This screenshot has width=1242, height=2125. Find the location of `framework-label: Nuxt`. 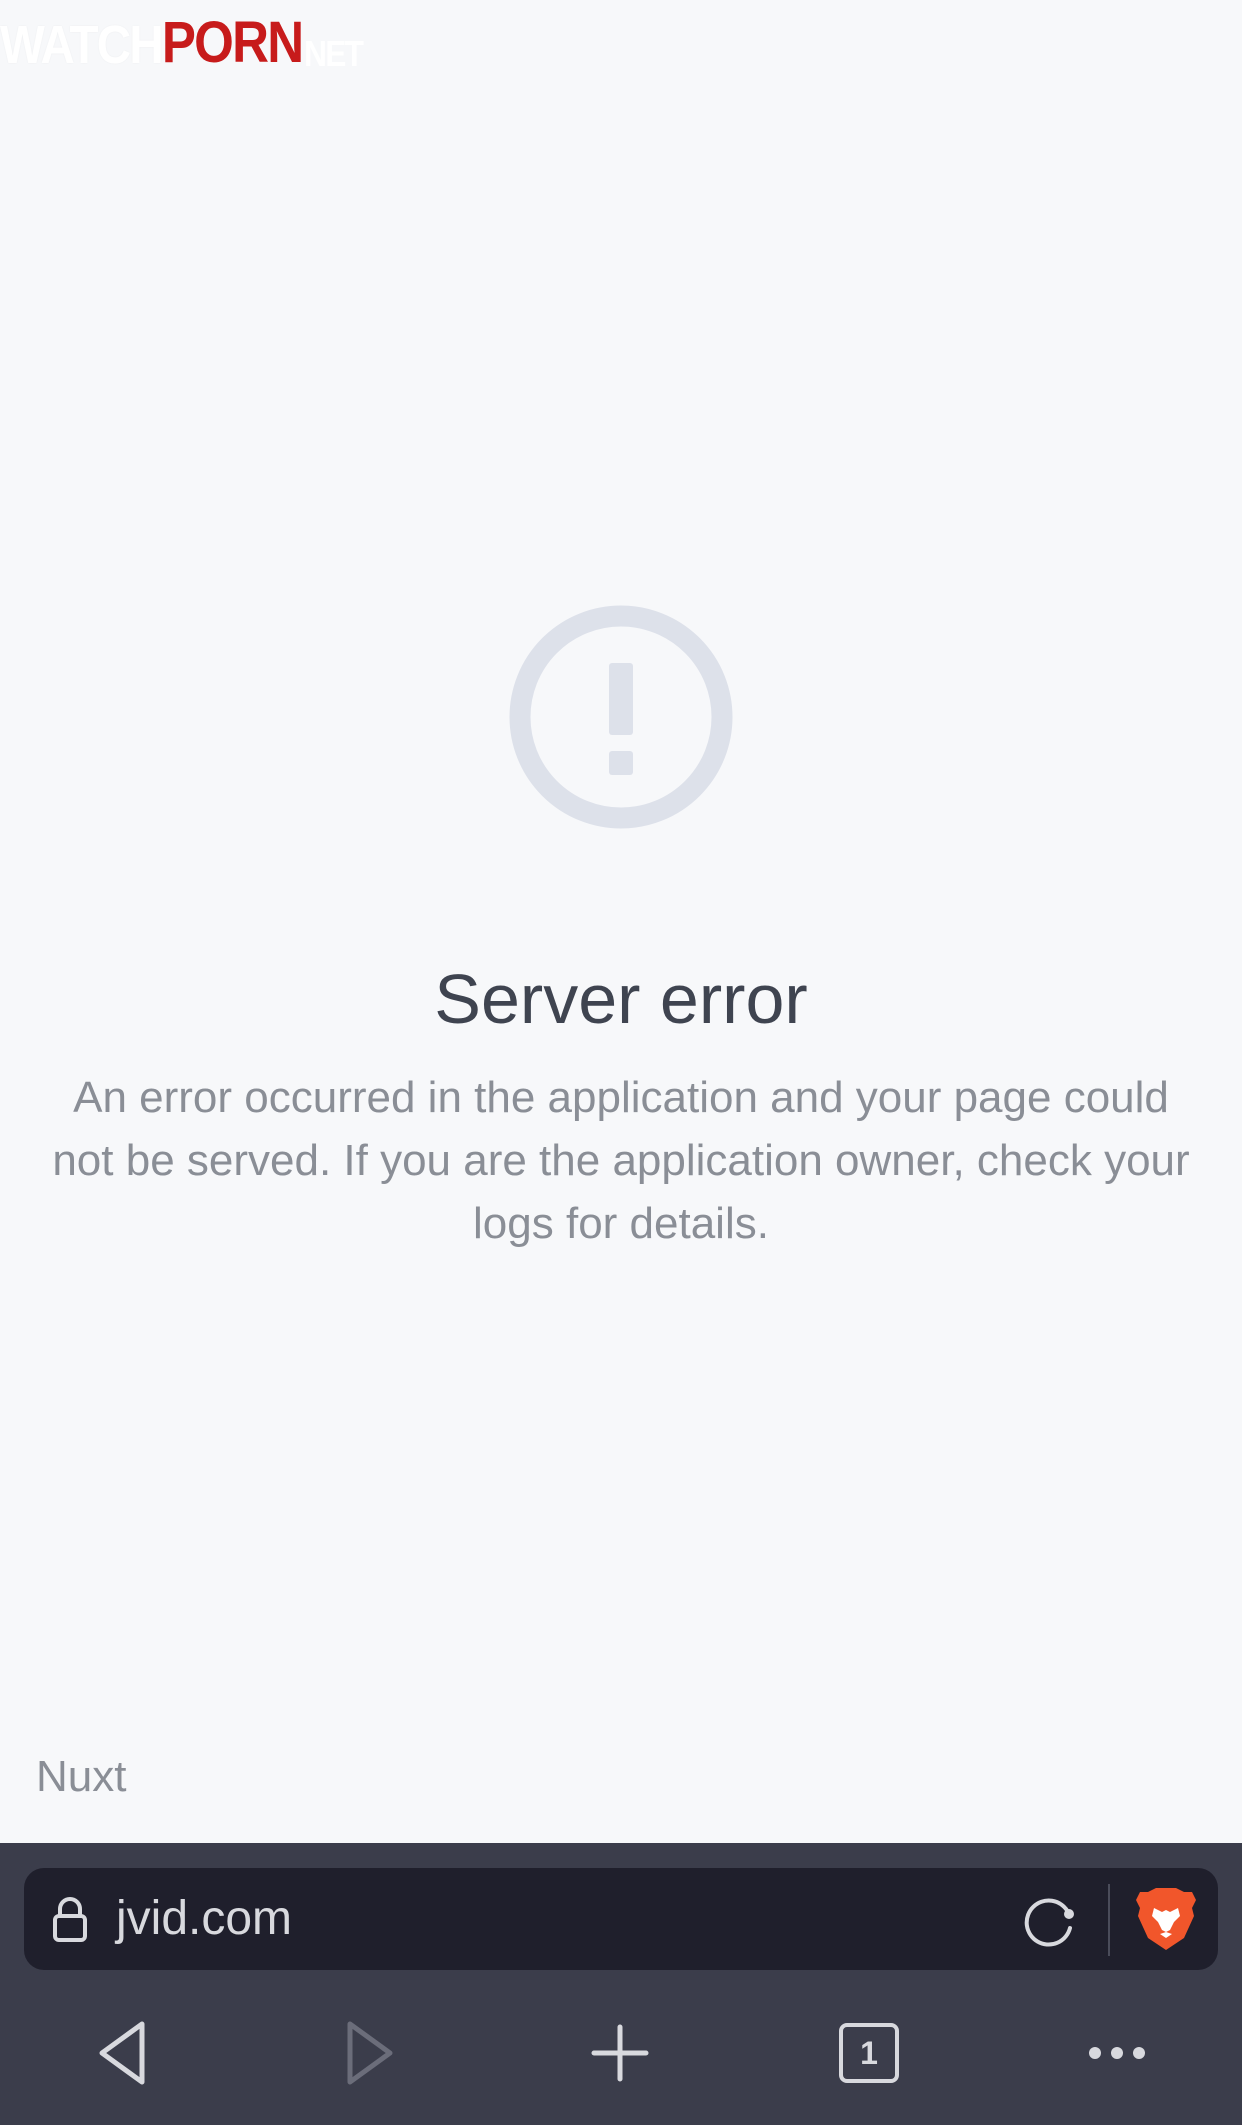

framework-label: Nuxt is located at coordinates (81, 1776).